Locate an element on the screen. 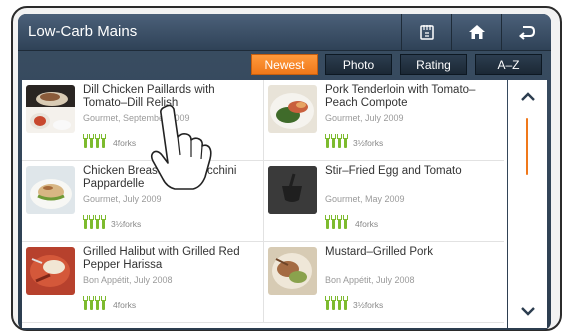 The height and width of the screenshot is (334, 569). scroll-down-button is located at coordinates (528, 311).